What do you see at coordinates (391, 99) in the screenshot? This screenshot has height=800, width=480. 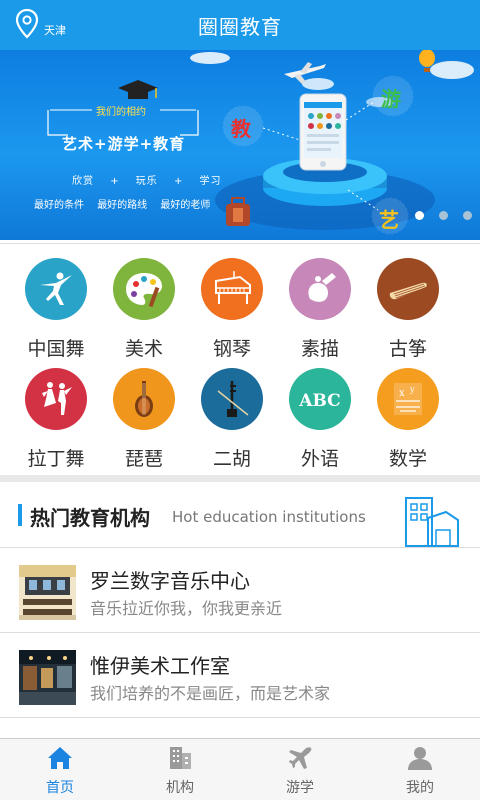 I see `circle-char-travel: 游` at bounding box center [391, 99].